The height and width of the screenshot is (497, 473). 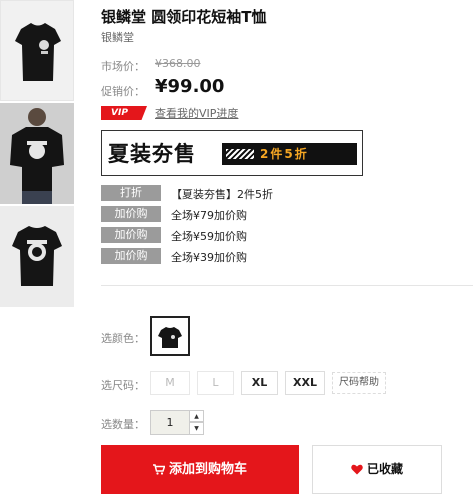 What do you see at coordinates (284, 154) in the screenshot?
I see `banner-highlight: 2件5折` at bounding box center [284, 154].